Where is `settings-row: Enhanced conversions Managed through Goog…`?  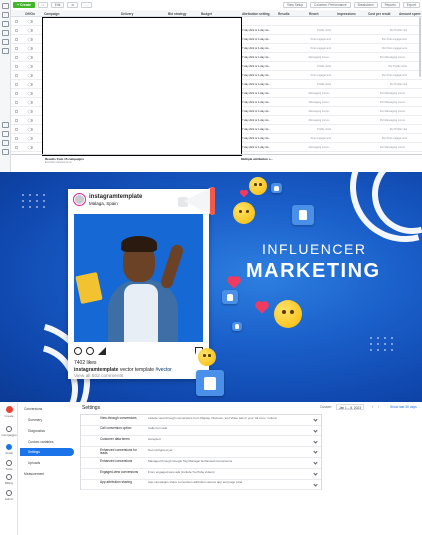 settings-row: Enhanced conversions Managed through Goog… is located at coordinates (201, 463).